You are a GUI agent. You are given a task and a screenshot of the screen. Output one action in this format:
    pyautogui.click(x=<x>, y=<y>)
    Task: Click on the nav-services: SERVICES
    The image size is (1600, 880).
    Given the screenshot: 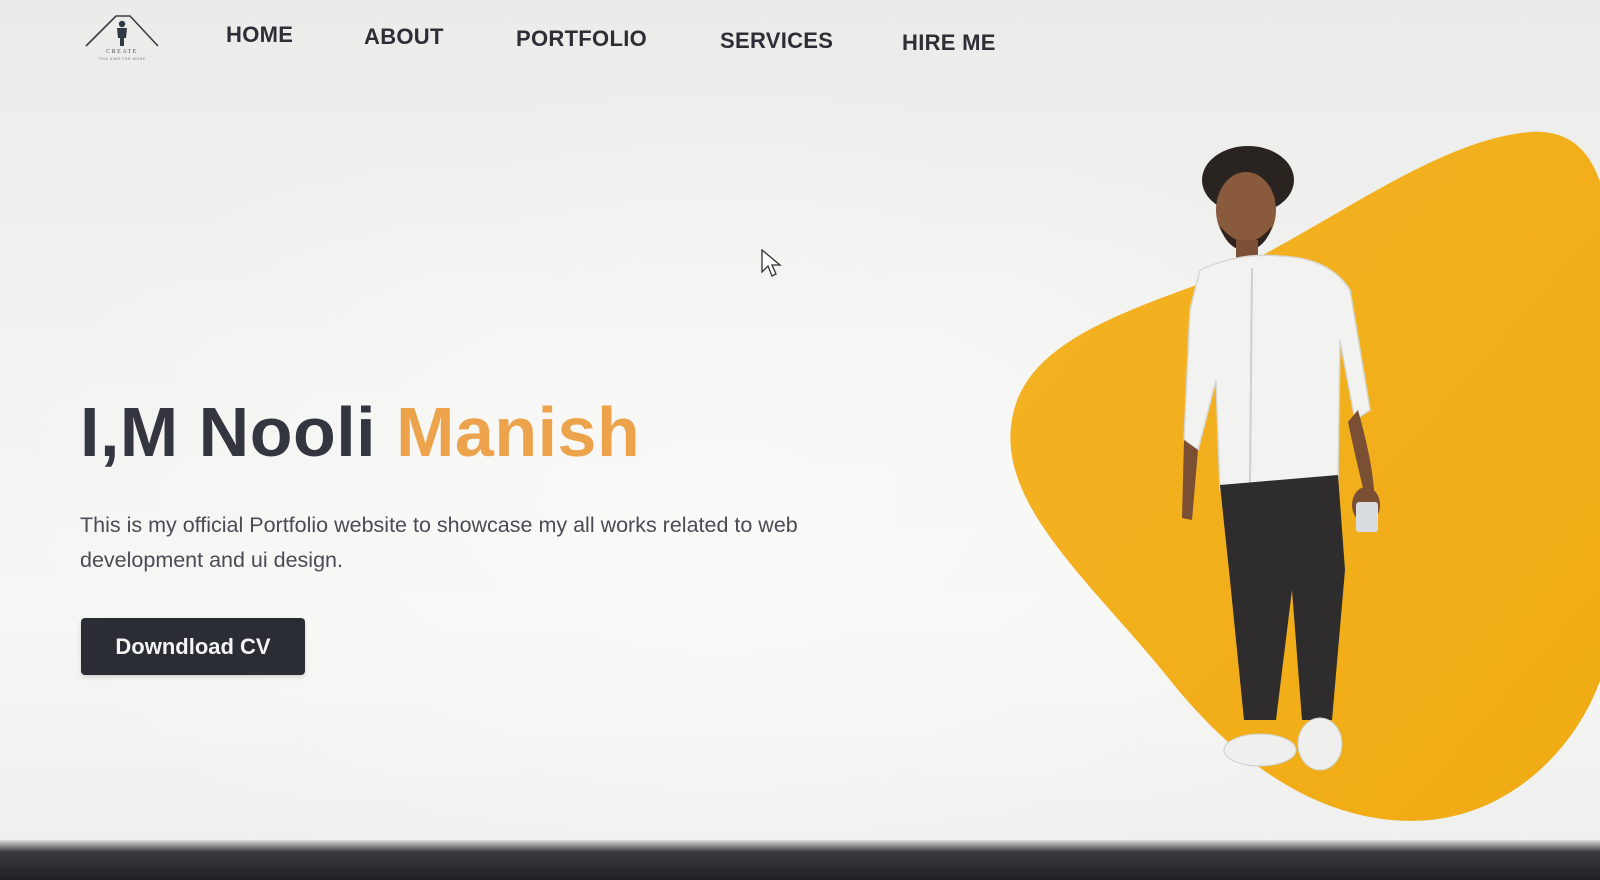 What is the action you would take?
    pyautogui.click(x=776, y=41)
    